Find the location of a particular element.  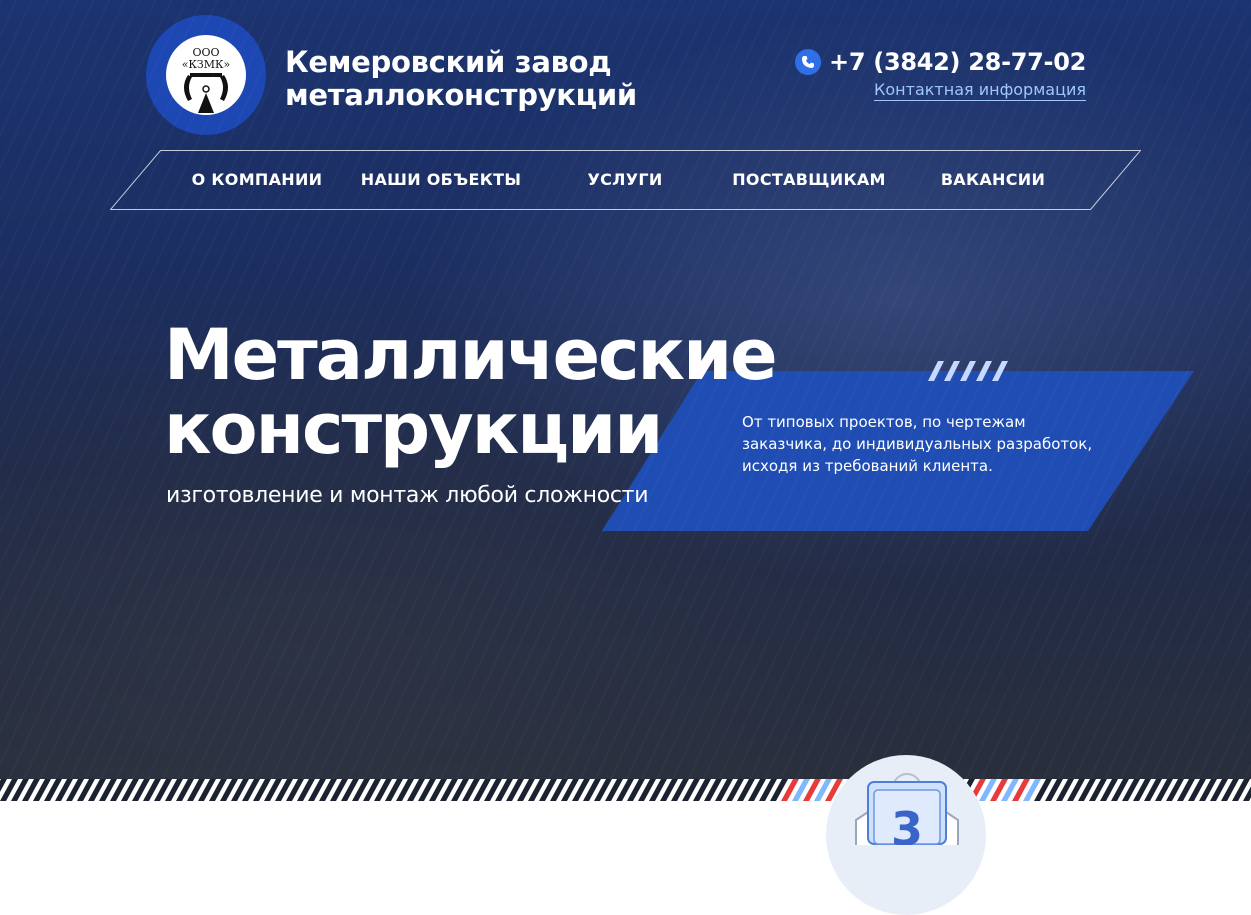

nav-frame is located at coordinates (625, 180).